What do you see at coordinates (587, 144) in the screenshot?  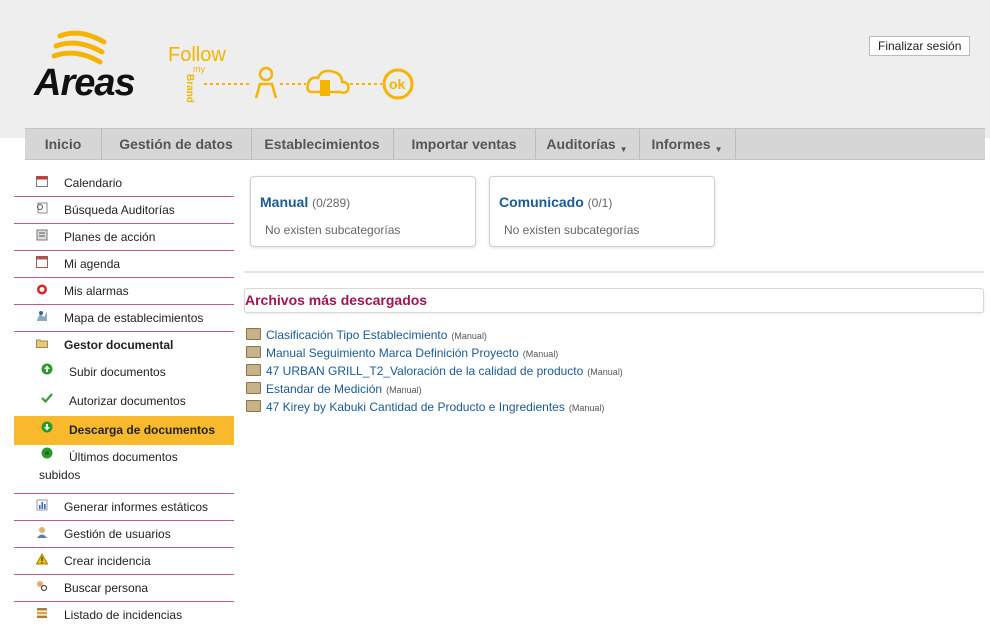 I see `nav-auditorias: Auditorías ▼` at bounding box center [587, 144].